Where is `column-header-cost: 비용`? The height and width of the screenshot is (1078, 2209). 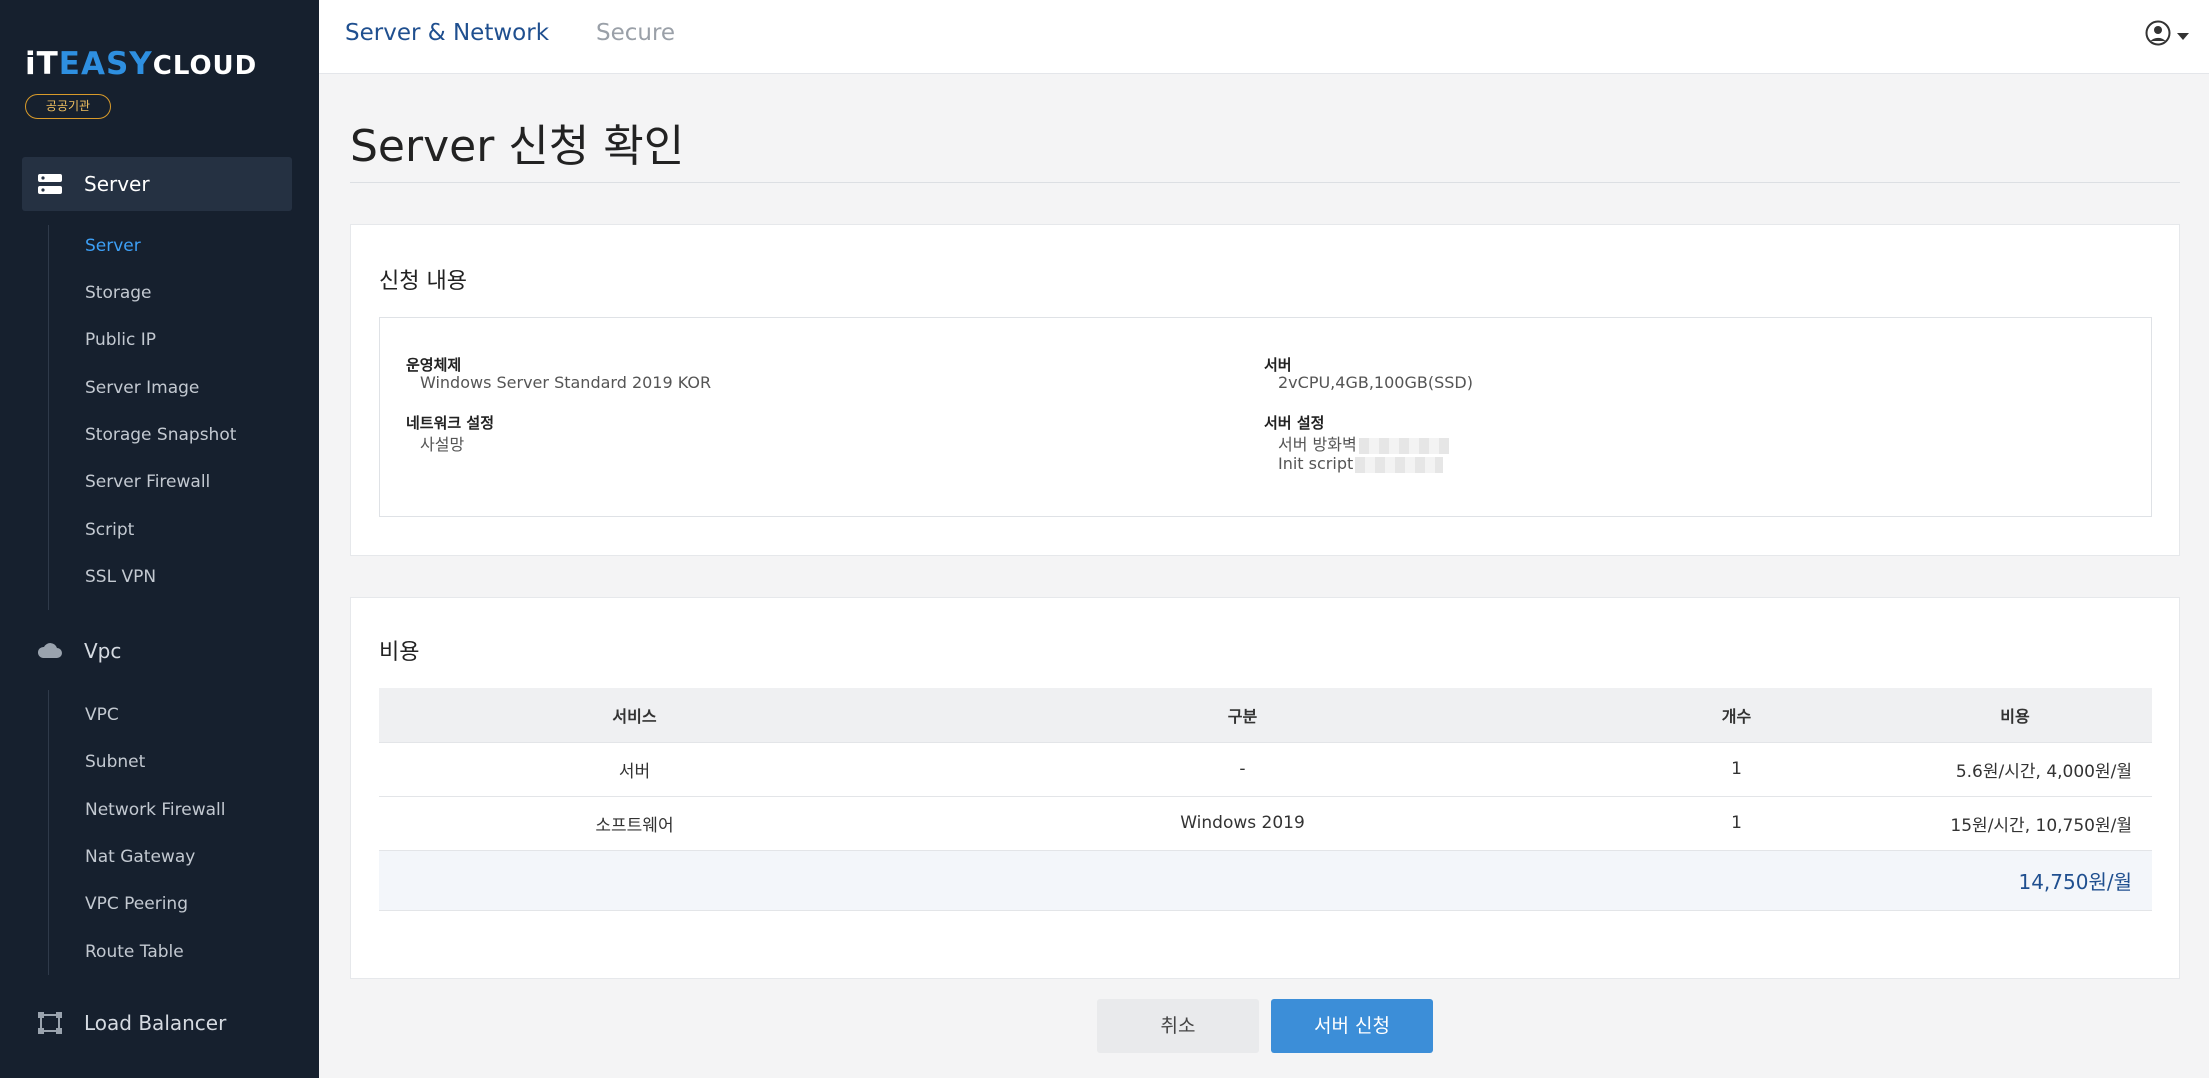 column-header-cost: 비용 is located at coordinates (2015, 715).